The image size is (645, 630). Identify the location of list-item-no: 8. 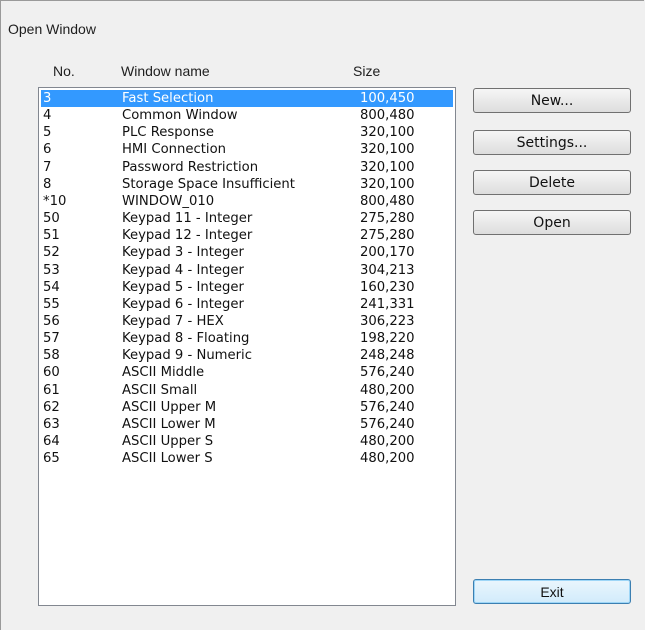
(47, 184).